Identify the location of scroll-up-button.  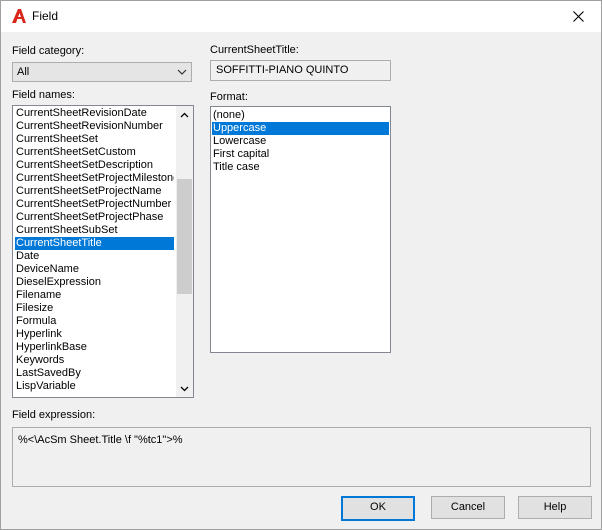
(184, 114).